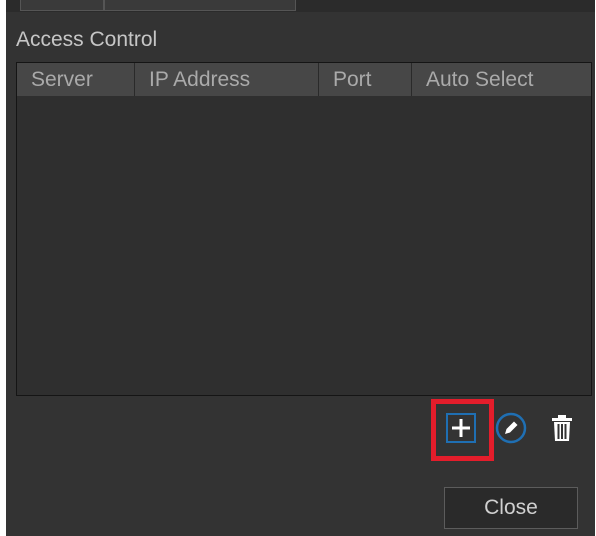 This screenshot has width=596, height=536. What do you see at coordinates (511, 508) in the screenshot?
I see `close-button: Close` at bounding box center [511, 508].